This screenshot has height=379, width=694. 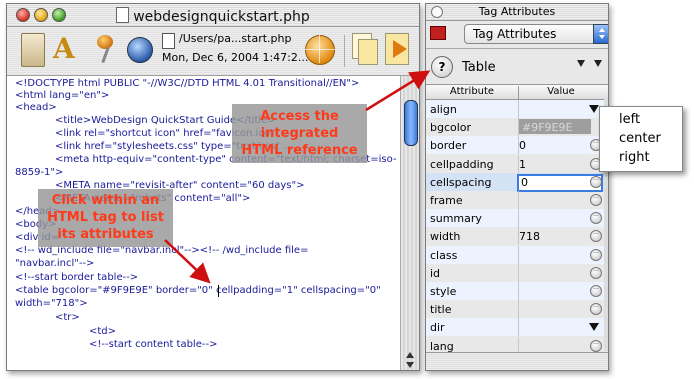 What do you see at coordinates (68, 49) in the screenshot?
I see `font-icon: A` at bounding box center [68, 49].